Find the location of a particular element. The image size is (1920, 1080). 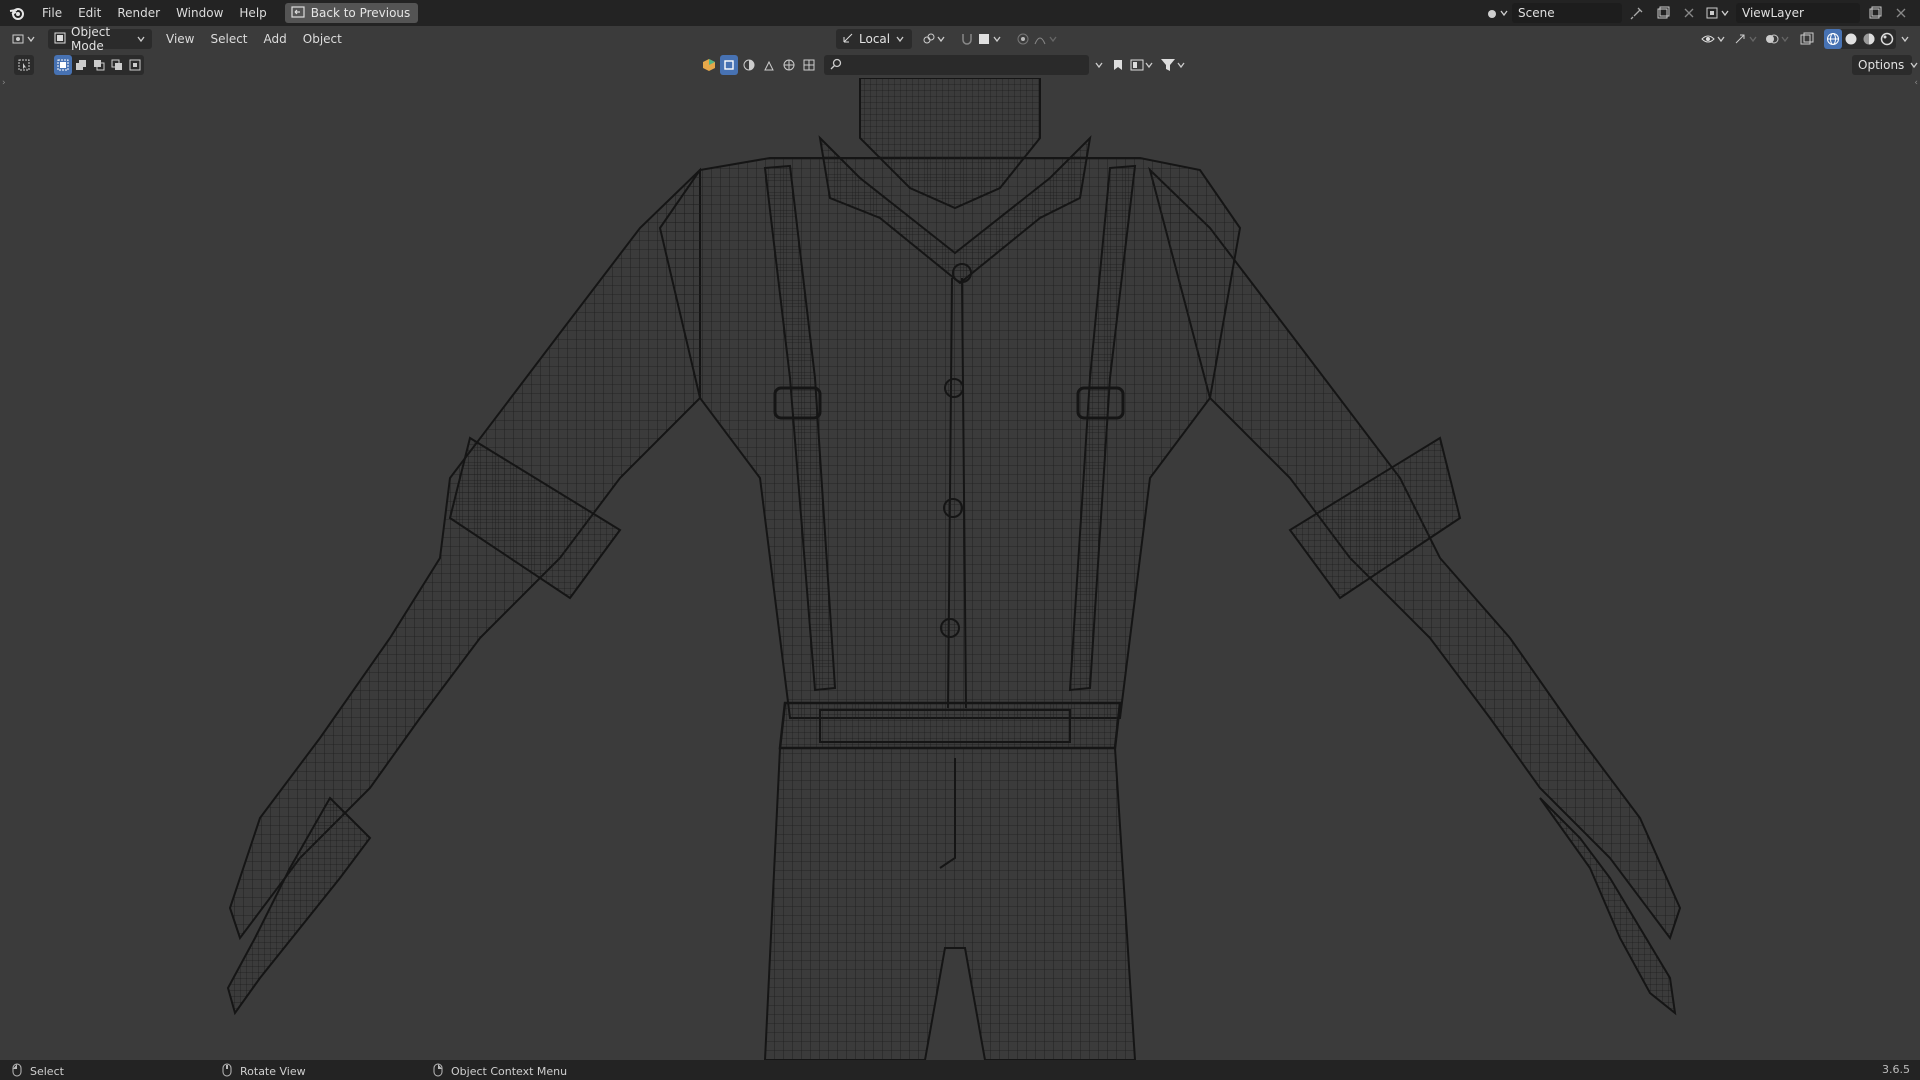

mouse-middle-icon is located at coordinates (227, 1071).